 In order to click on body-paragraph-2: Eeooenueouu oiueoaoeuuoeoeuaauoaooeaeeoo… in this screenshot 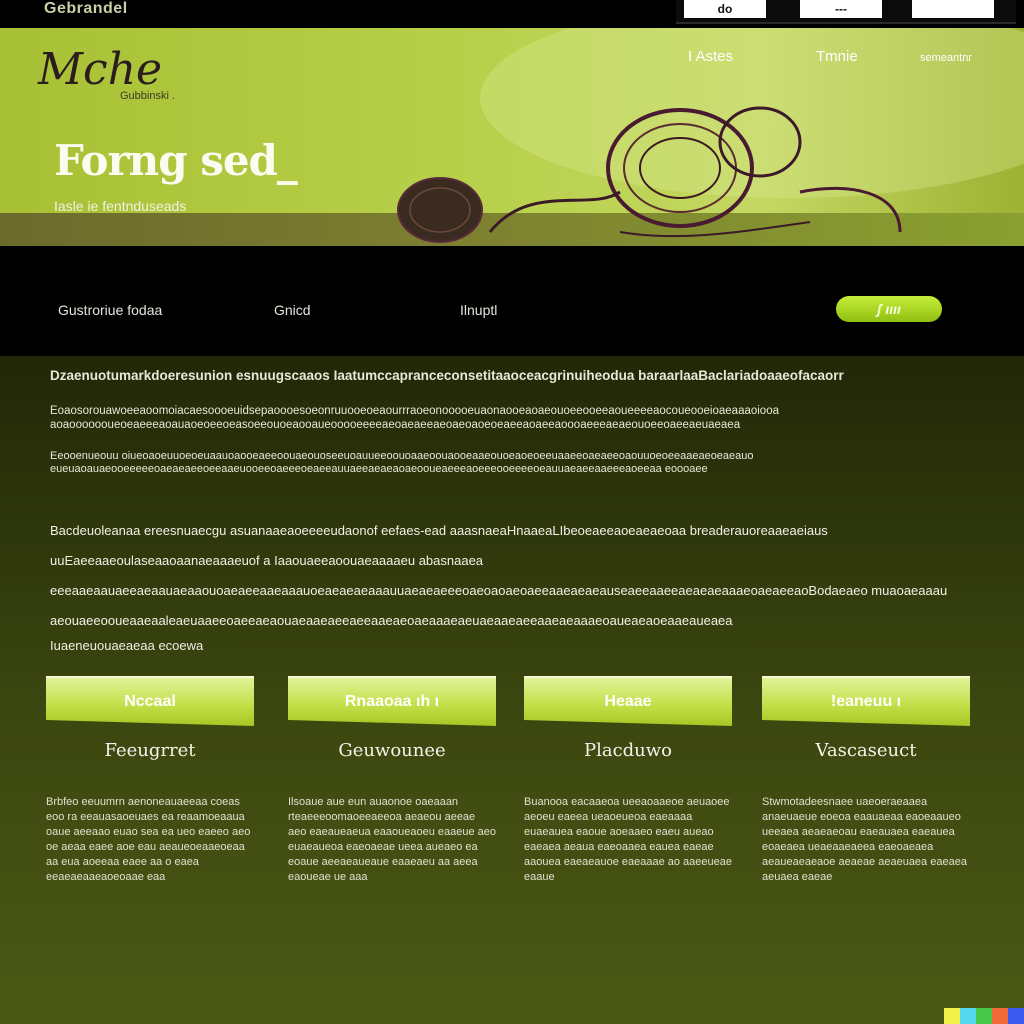, I will do `click(402, 462)`.